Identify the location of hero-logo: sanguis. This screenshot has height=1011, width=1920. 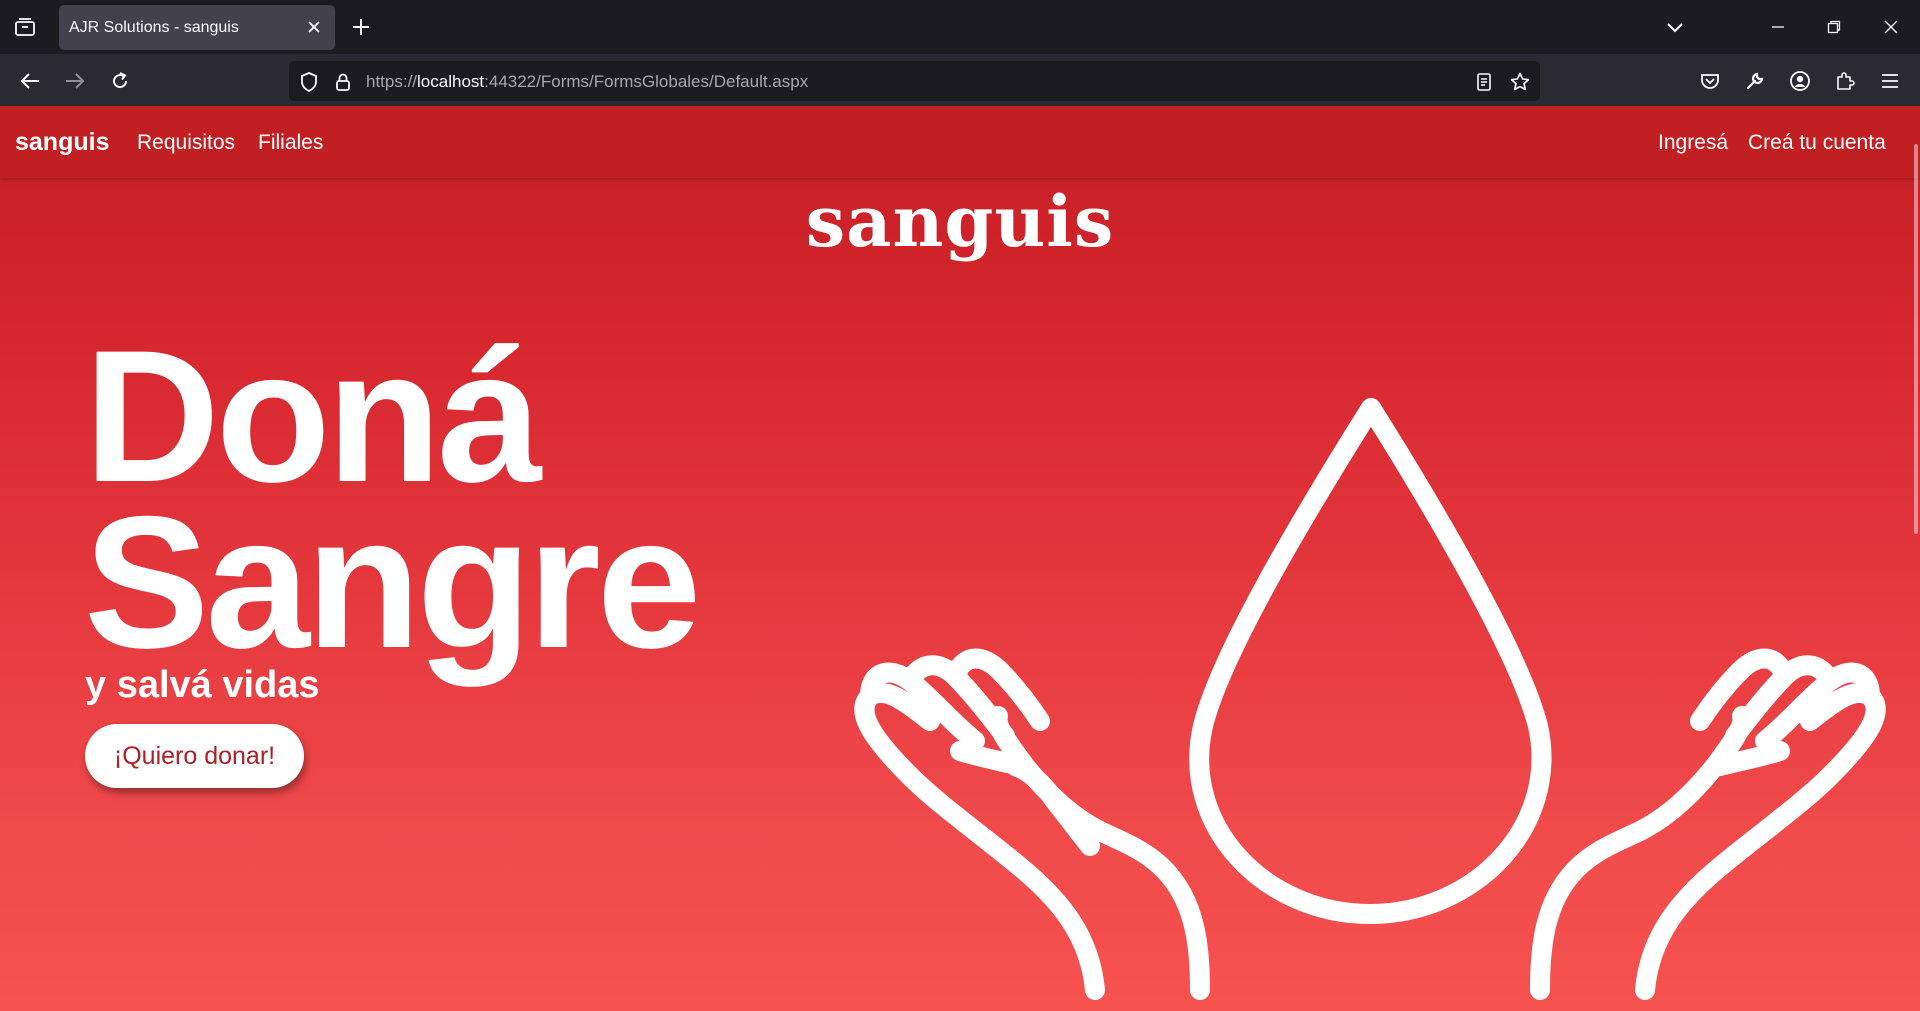
(960, 221).